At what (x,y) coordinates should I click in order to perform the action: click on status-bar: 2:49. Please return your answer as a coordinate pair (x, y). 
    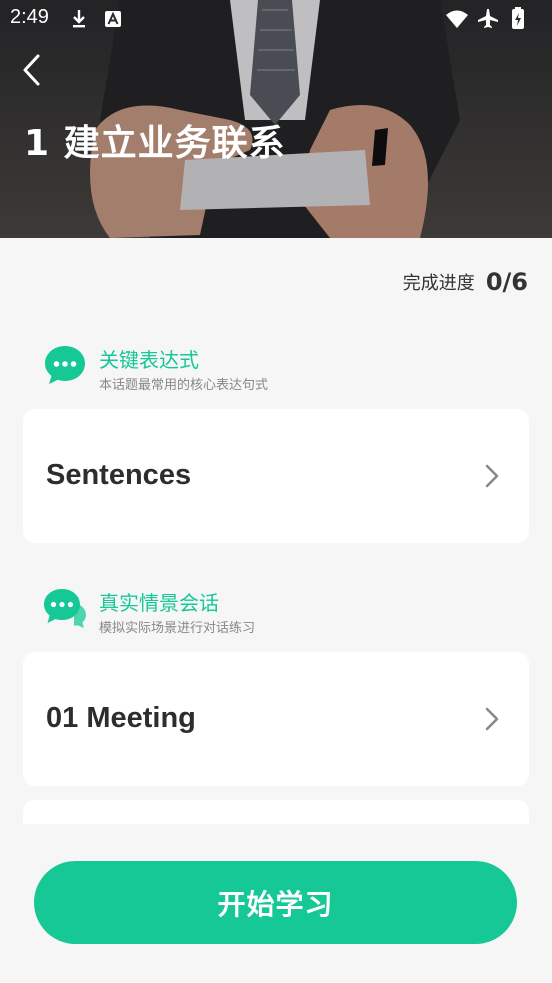
    Looking at the image, I should click on (276, 18).